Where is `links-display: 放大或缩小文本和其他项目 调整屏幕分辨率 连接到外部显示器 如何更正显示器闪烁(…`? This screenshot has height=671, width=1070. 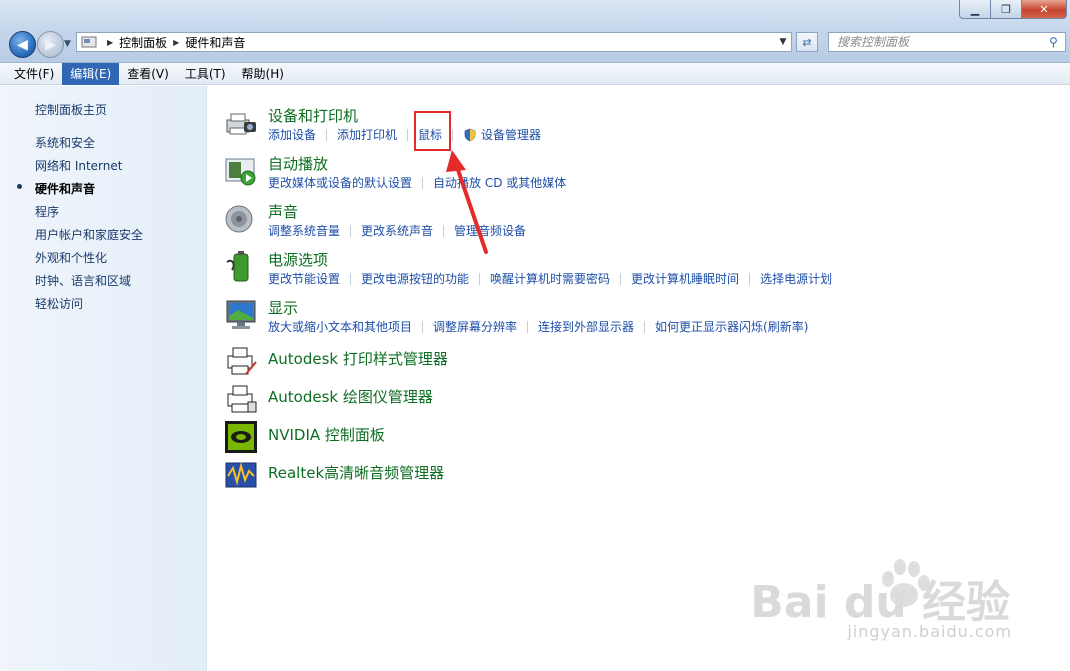 links-display: 放大或缩小文本和其他项目 调整屏幕分辨率 连接到外部显示器 如何更正显示器闪烁(… is located at coordinates (538, 326).